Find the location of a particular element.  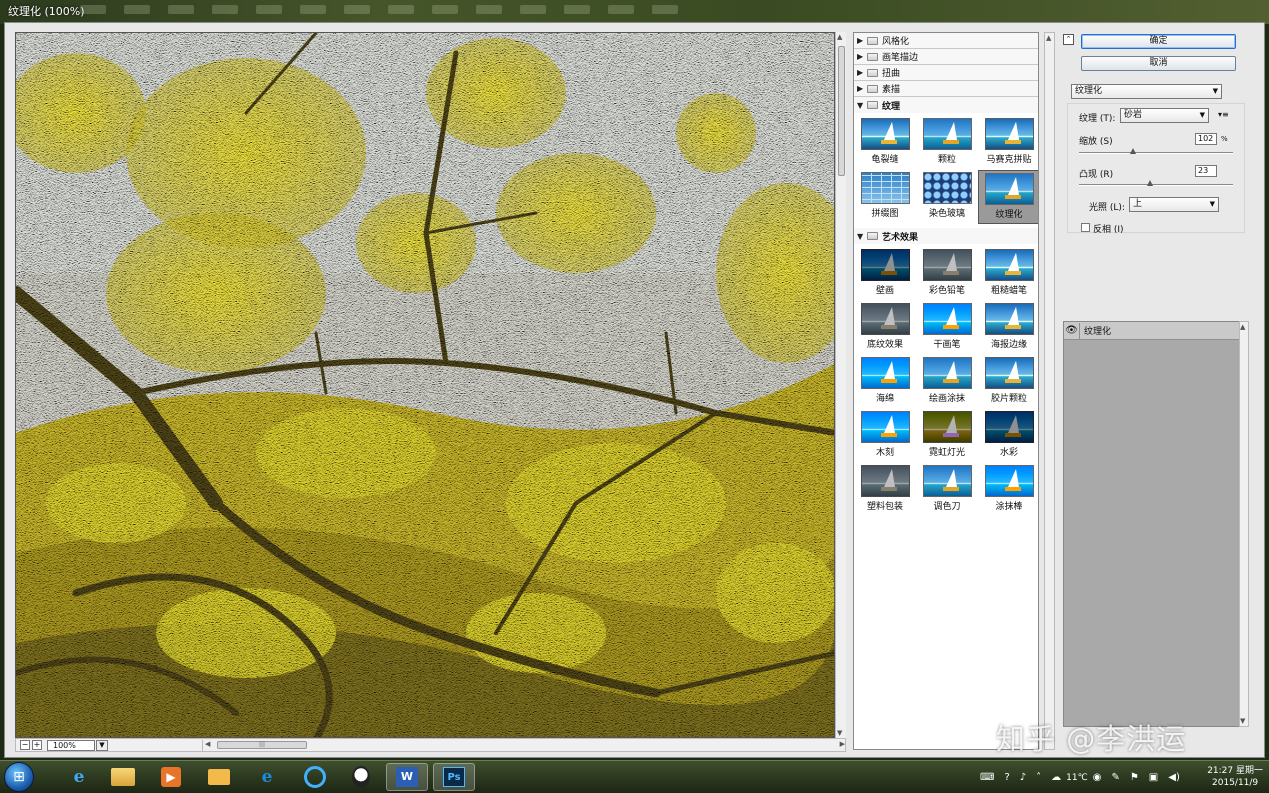

globe-icon: ◉ is located at coordinates (1097, 777).